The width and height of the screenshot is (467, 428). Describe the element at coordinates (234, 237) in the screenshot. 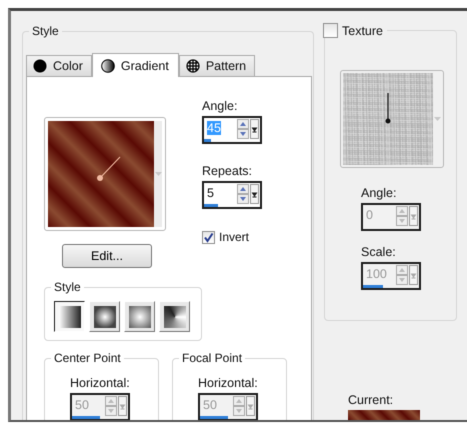

I see `checkbox-label: Invert` at that location.